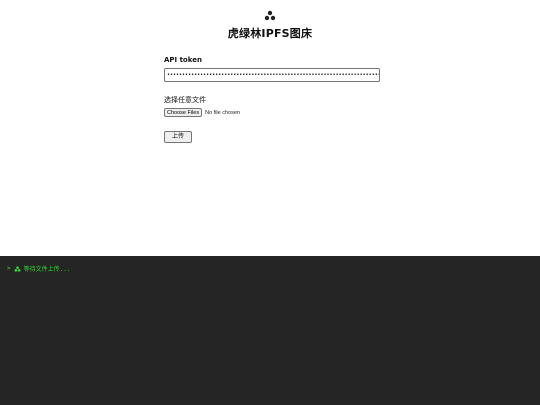 This screenshot has width=540, height=405. What do you see at coordinates (270, 33) in the screenshot?
I see `site-title: 虎绿林IPFS图床` at bounding box center [270, 33].